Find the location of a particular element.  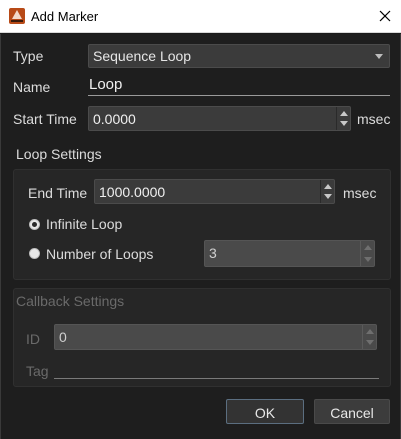

id-value: 0 is located at coordinates (63, 337).